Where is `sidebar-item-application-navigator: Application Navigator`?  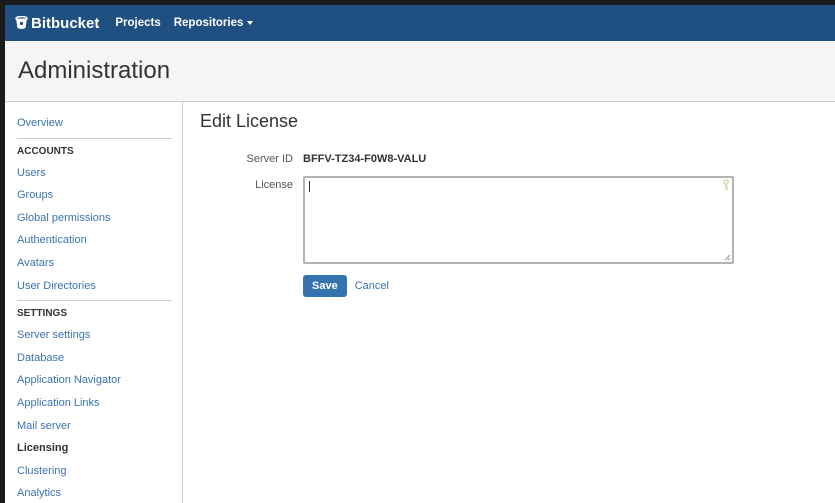
sidebar-item-application-navigator: Application Navigator is located at coordinates (94, 380).